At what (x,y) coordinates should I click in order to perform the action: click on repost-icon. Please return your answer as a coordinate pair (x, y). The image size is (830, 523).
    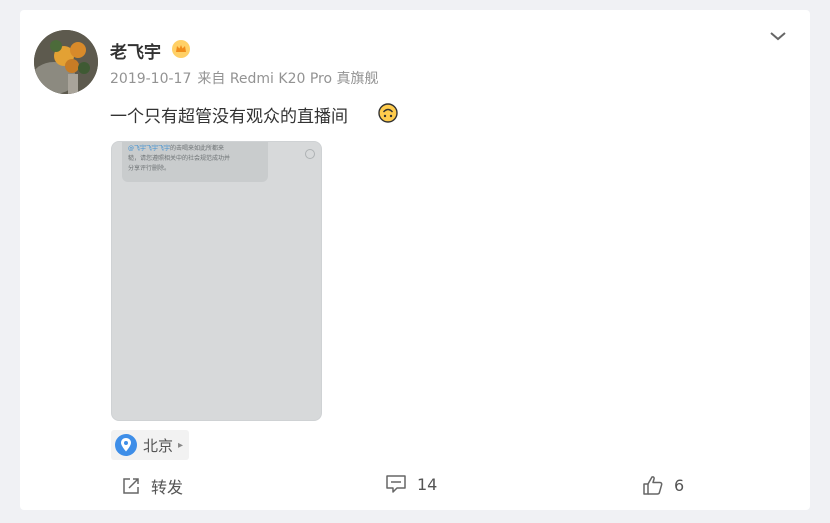
    Looking at the image, I should click on (131, 486).